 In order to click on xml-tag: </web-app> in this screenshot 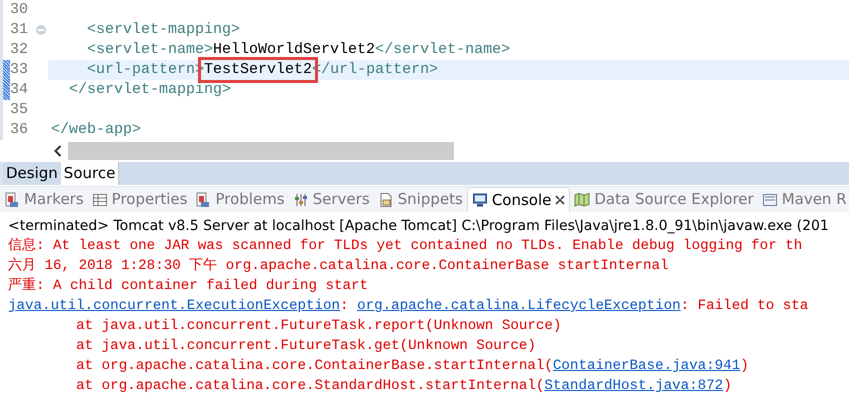, I will do `click(96, 129)`.